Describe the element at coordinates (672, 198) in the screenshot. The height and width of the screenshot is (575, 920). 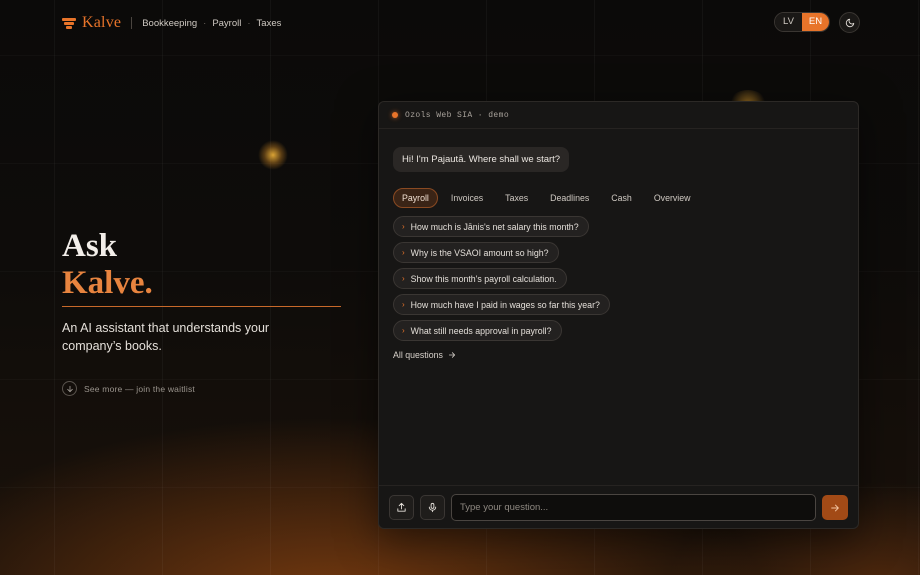
I see `tab-overview: Overview` at that location.